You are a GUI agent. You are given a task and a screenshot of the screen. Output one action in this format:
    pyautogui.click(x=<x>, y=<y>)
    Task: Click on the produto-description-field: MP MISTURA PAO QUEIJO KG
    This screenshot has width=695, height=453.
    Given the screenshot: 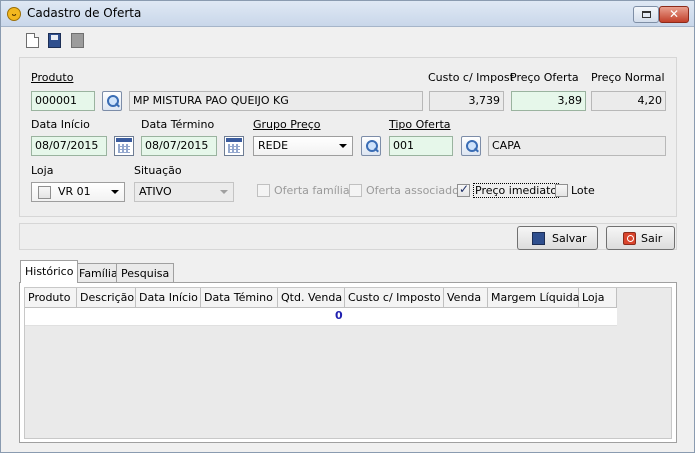 What is the action you would take?
    pyautogui.click(x=276, y=101)
    